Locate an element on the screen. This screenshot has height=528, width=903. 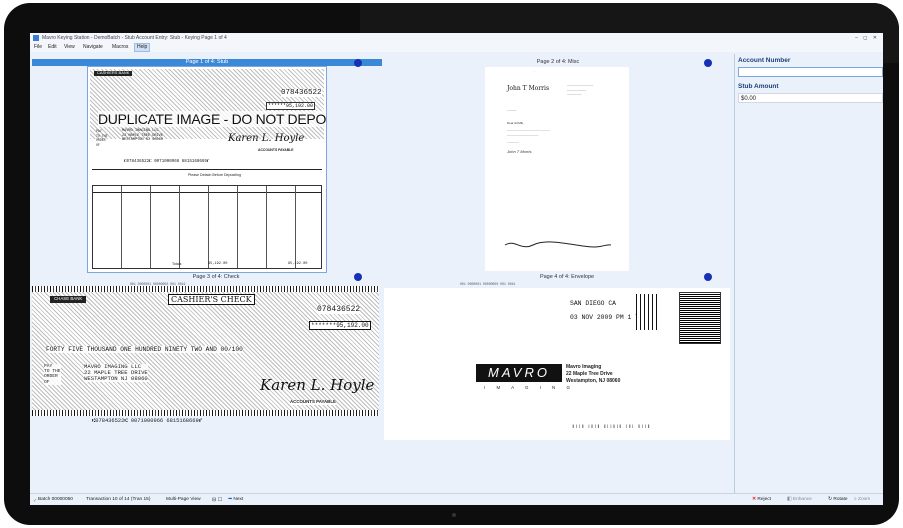
stub-detach: Please Detach Before Depositing is located at coordinates (214, 175).